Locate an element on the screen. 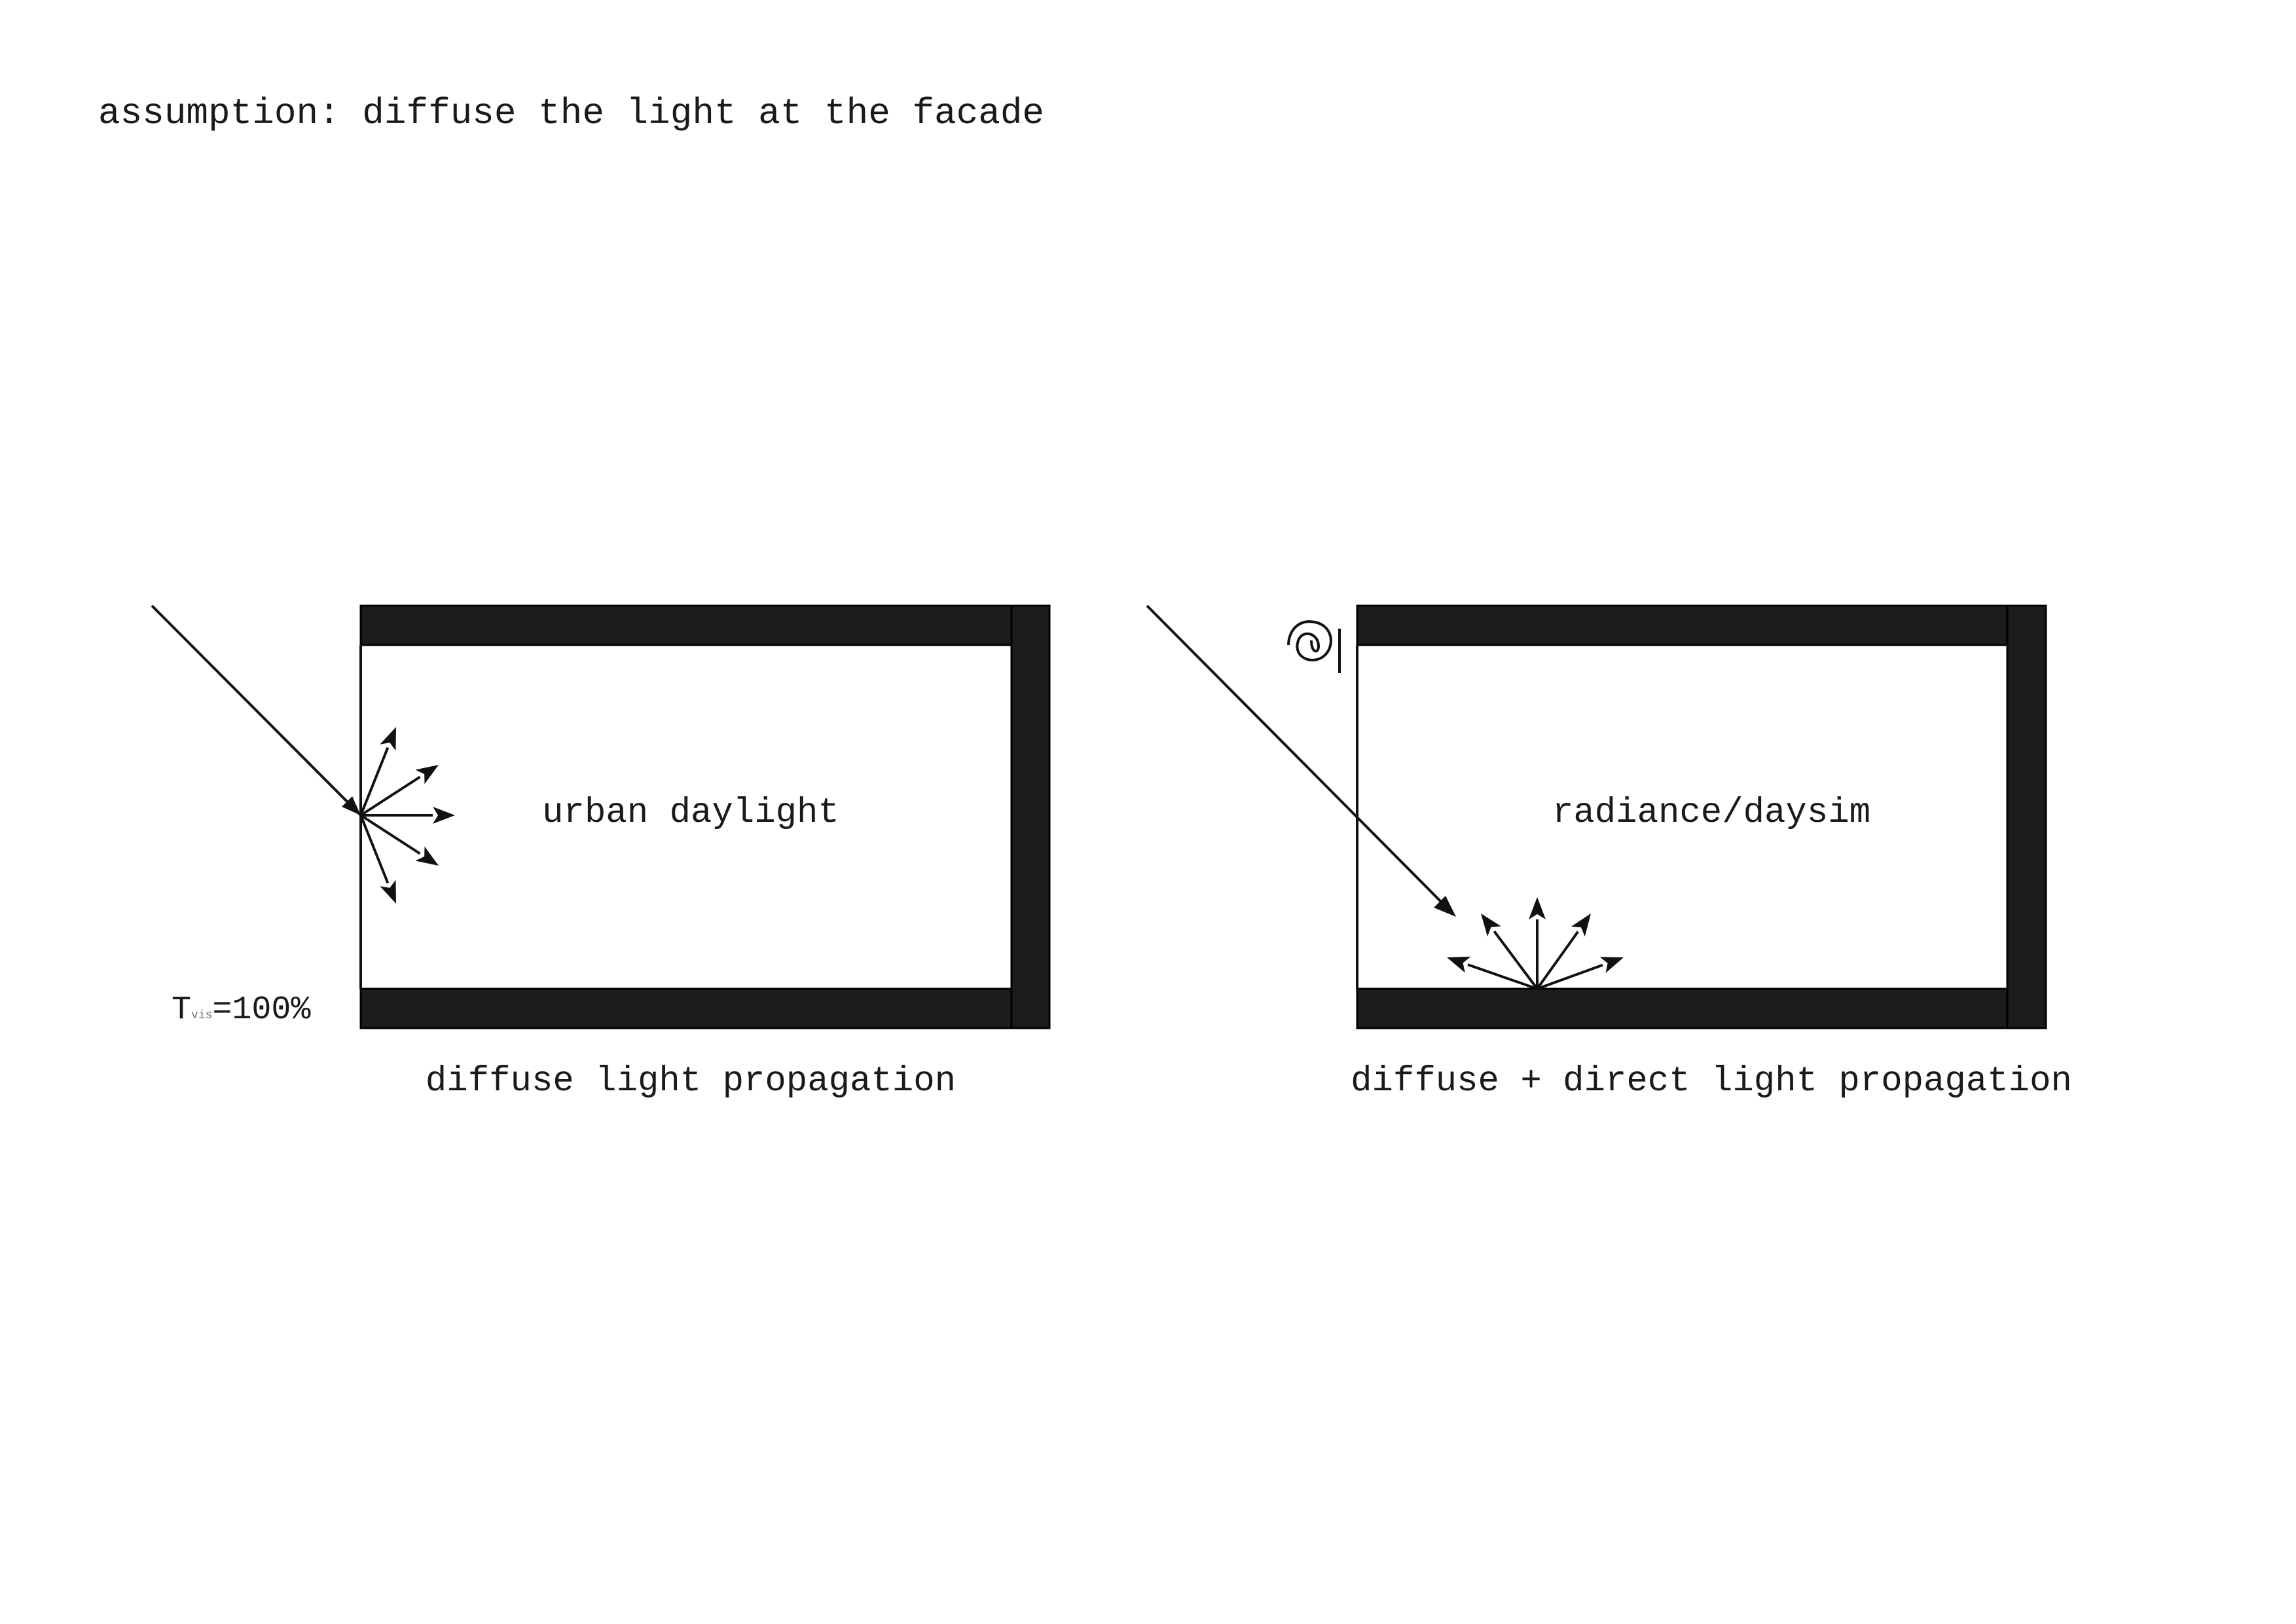 The height and width of the screenshot is (1624, 2296). left-scatter-arrow-3-head is located at coordinates (444, 815).